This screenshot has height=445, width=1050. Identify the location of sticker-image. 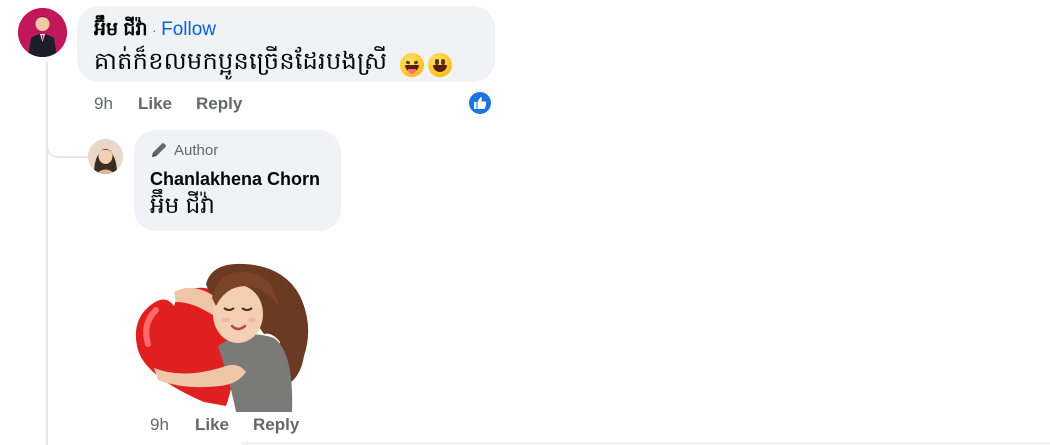
(222, 337).